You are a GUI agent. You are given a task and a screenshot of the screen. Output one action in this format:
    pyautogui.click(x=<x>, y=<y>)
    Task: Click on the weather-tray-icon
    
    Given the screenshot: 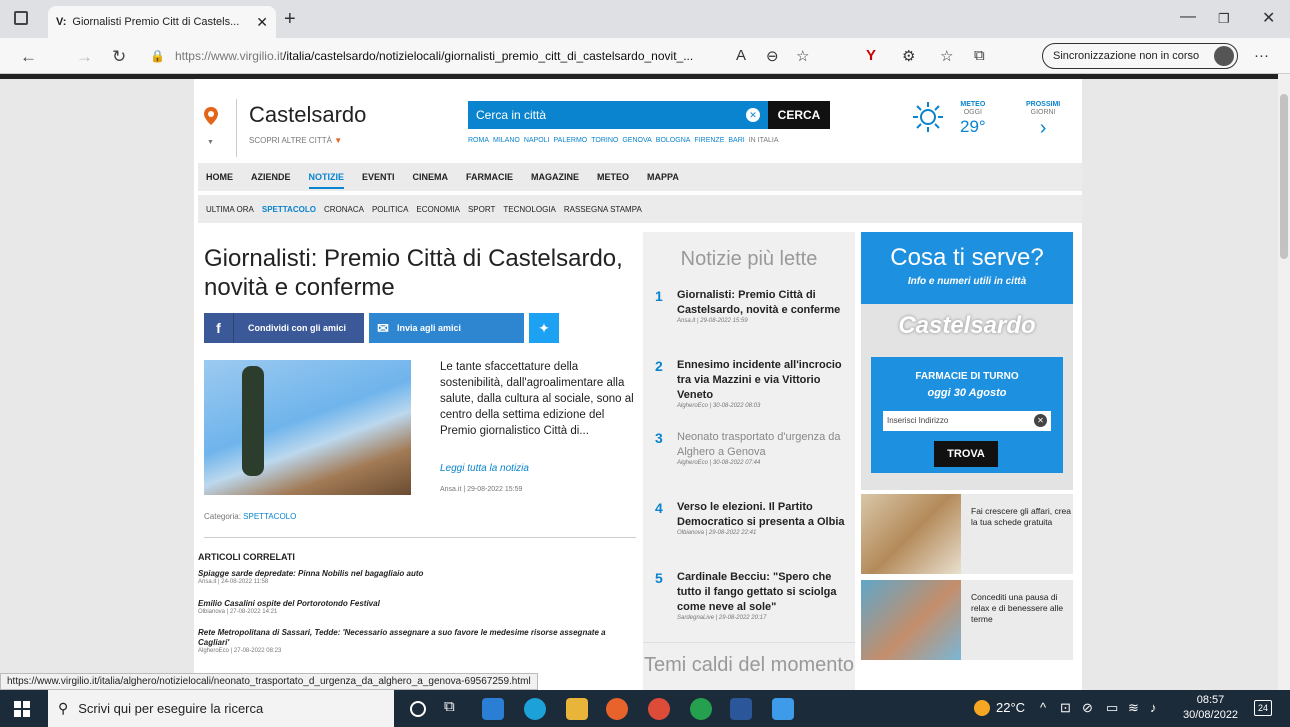 What is the action you would take?
    pyautogui.click(x=982, y=708)
    